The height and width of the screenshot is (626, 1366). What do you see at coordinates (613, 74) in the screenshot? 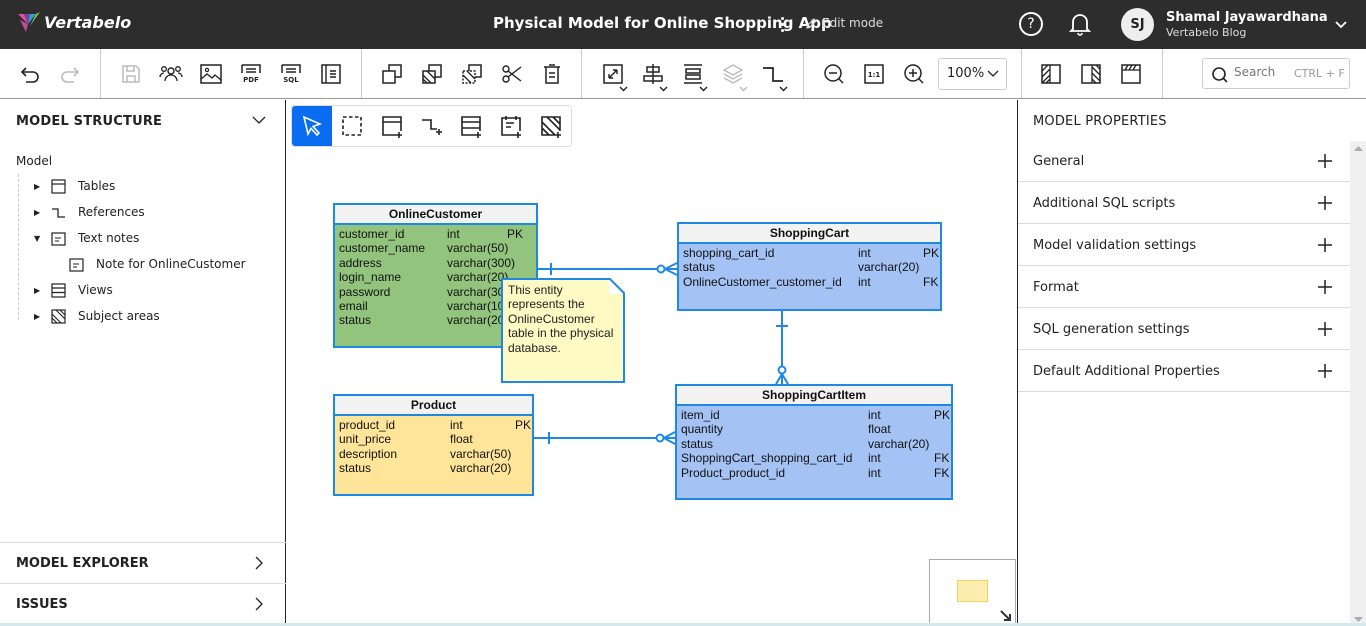
I see `auto-fit-button` at bounding box center [613, 74].